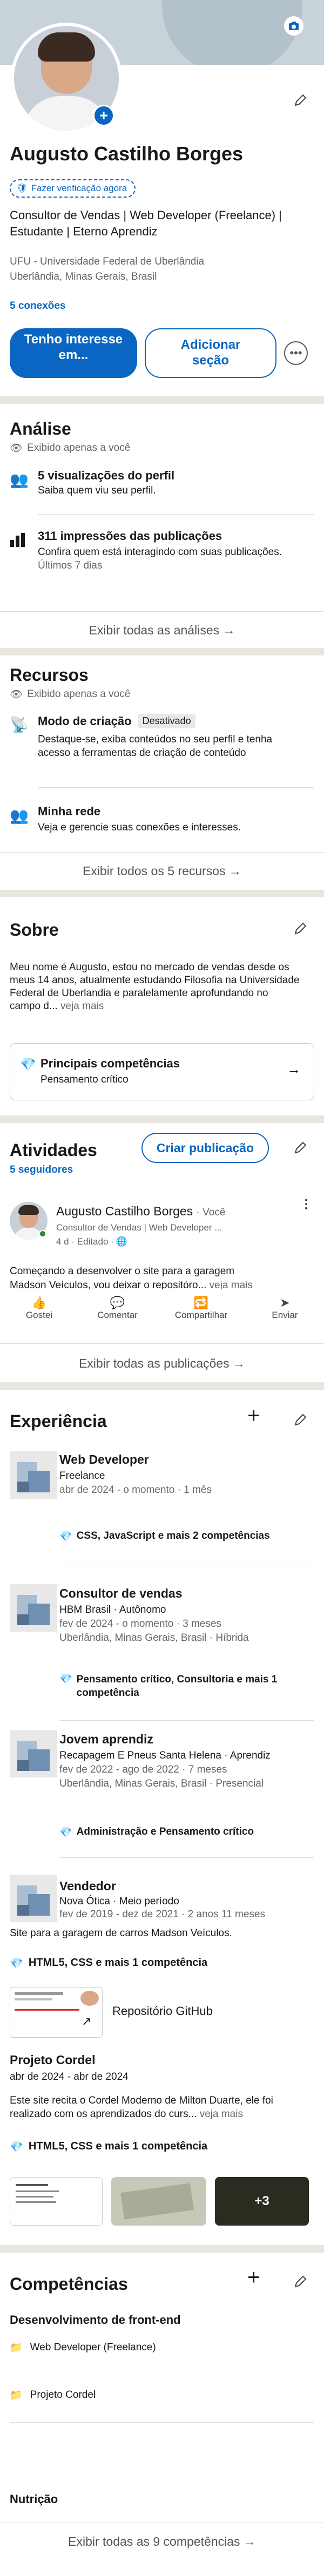  What do you see at coordinates (106, 1739) in the screenshot?
I see `exp-role: Jovem aprendiz` at bounding box center [106, 1739].